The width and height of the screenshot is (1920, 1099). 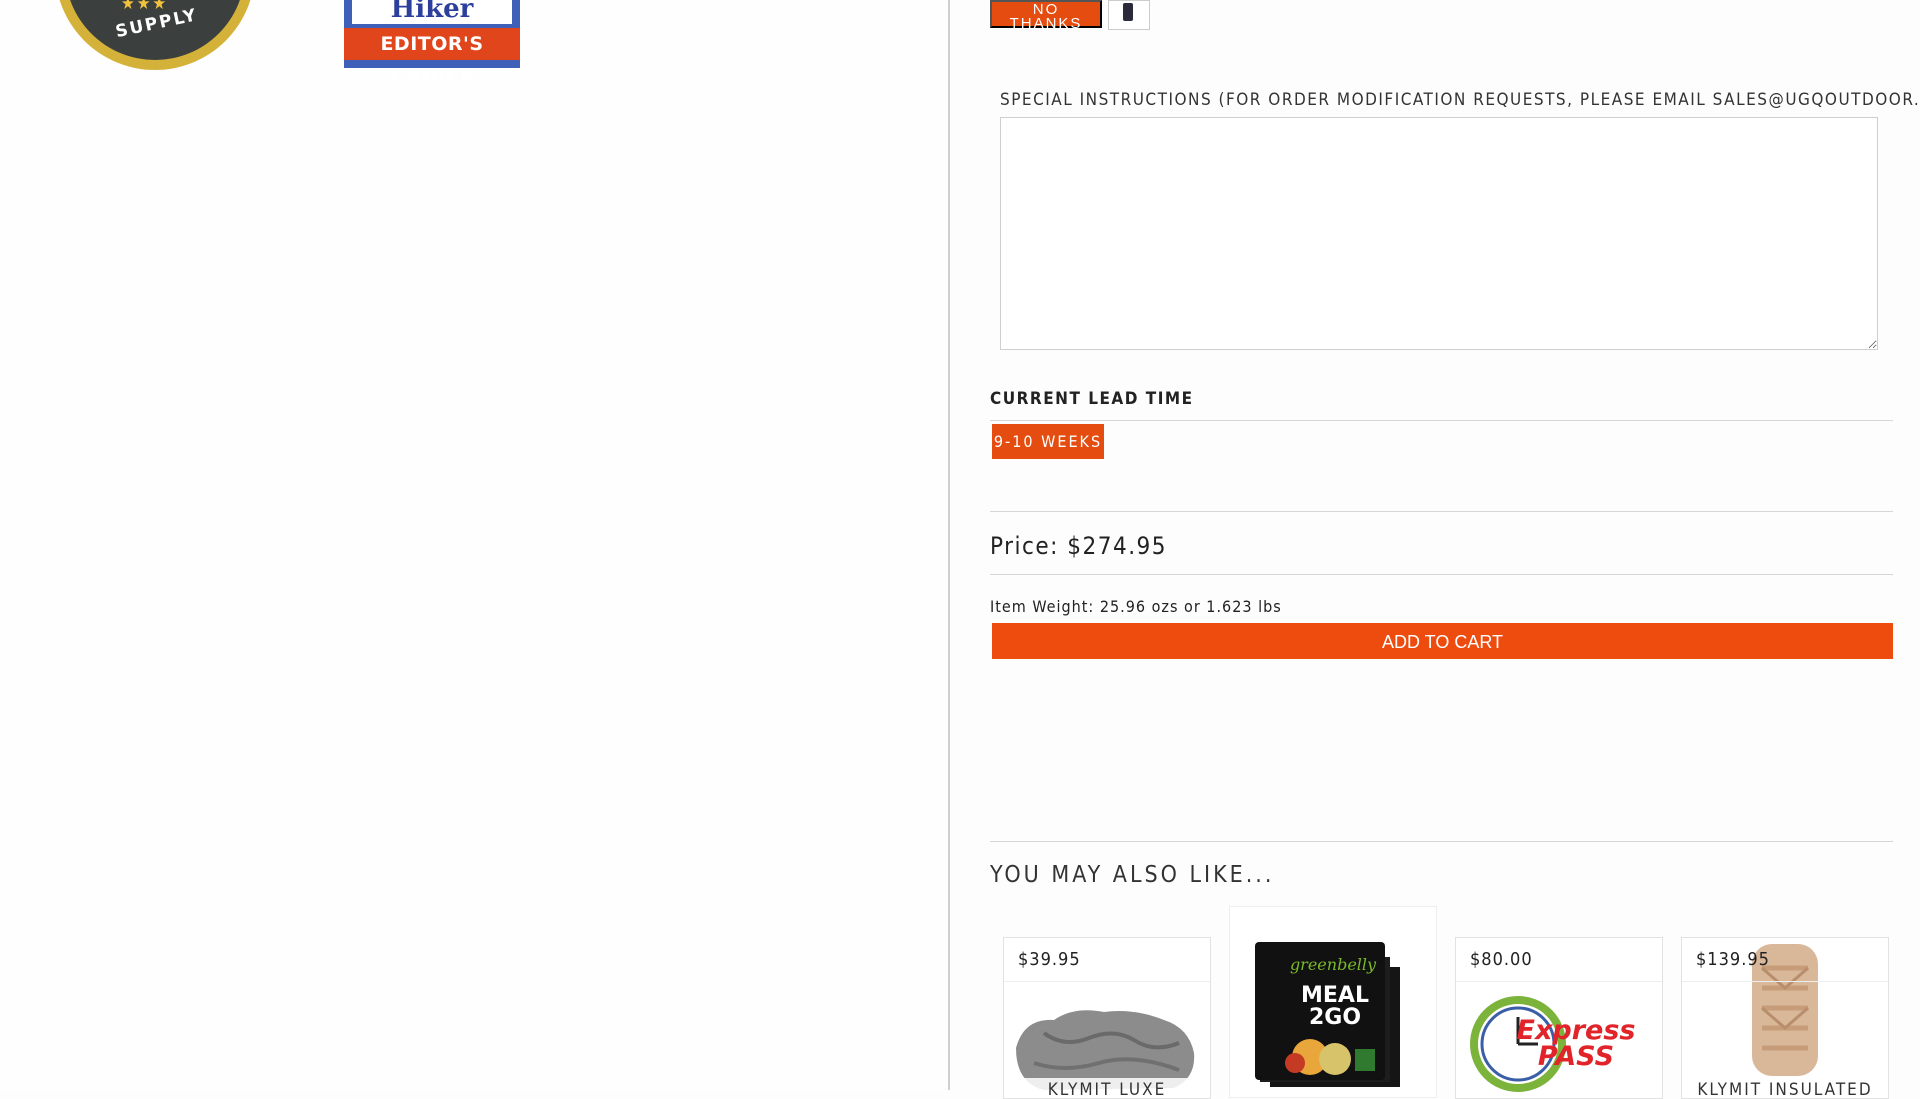 I want to click on hiker-editors-choice-badge: Hiker EDITOR'S CHOICE, so click(x=432, y=43).